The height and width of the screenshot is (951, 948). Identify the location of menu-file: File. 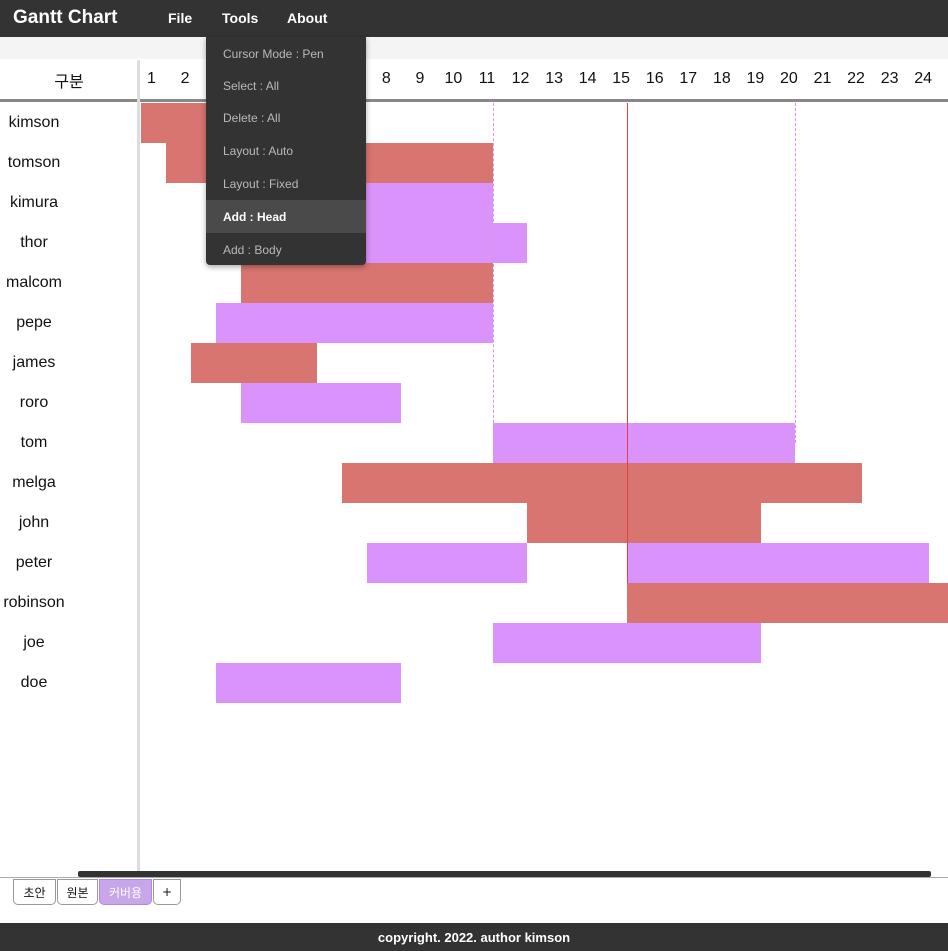
(180, 18).